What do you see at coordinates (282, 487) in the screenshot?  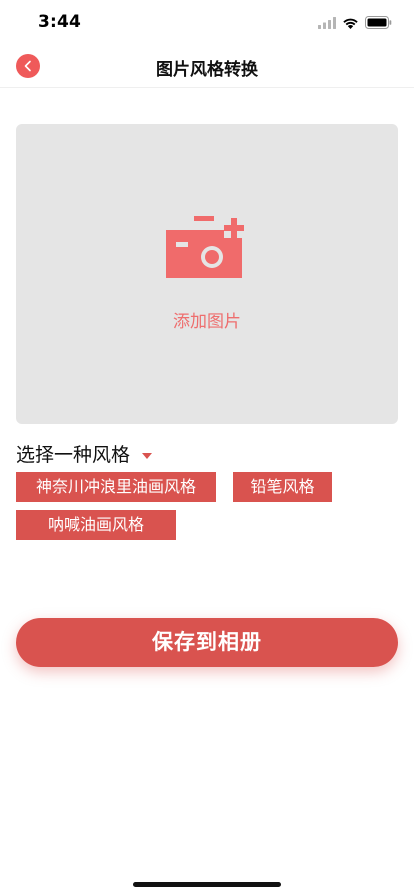 I see `style-option-pencil: 铅笔风格` at bounding box center [282, 487].